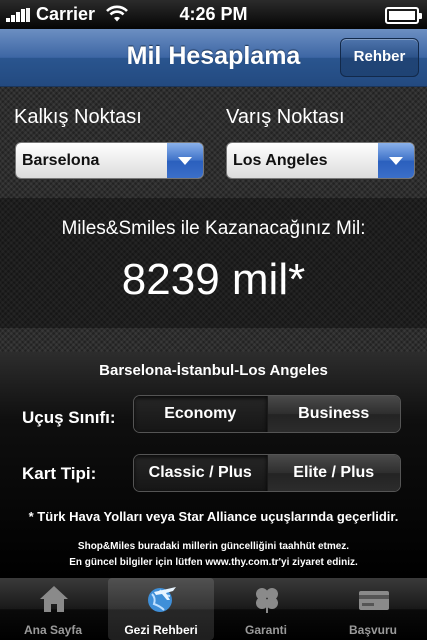 The image size is (427, 640). I want to click on flight-class-label: Uçuş Sınıfı:, so click(69, 417).